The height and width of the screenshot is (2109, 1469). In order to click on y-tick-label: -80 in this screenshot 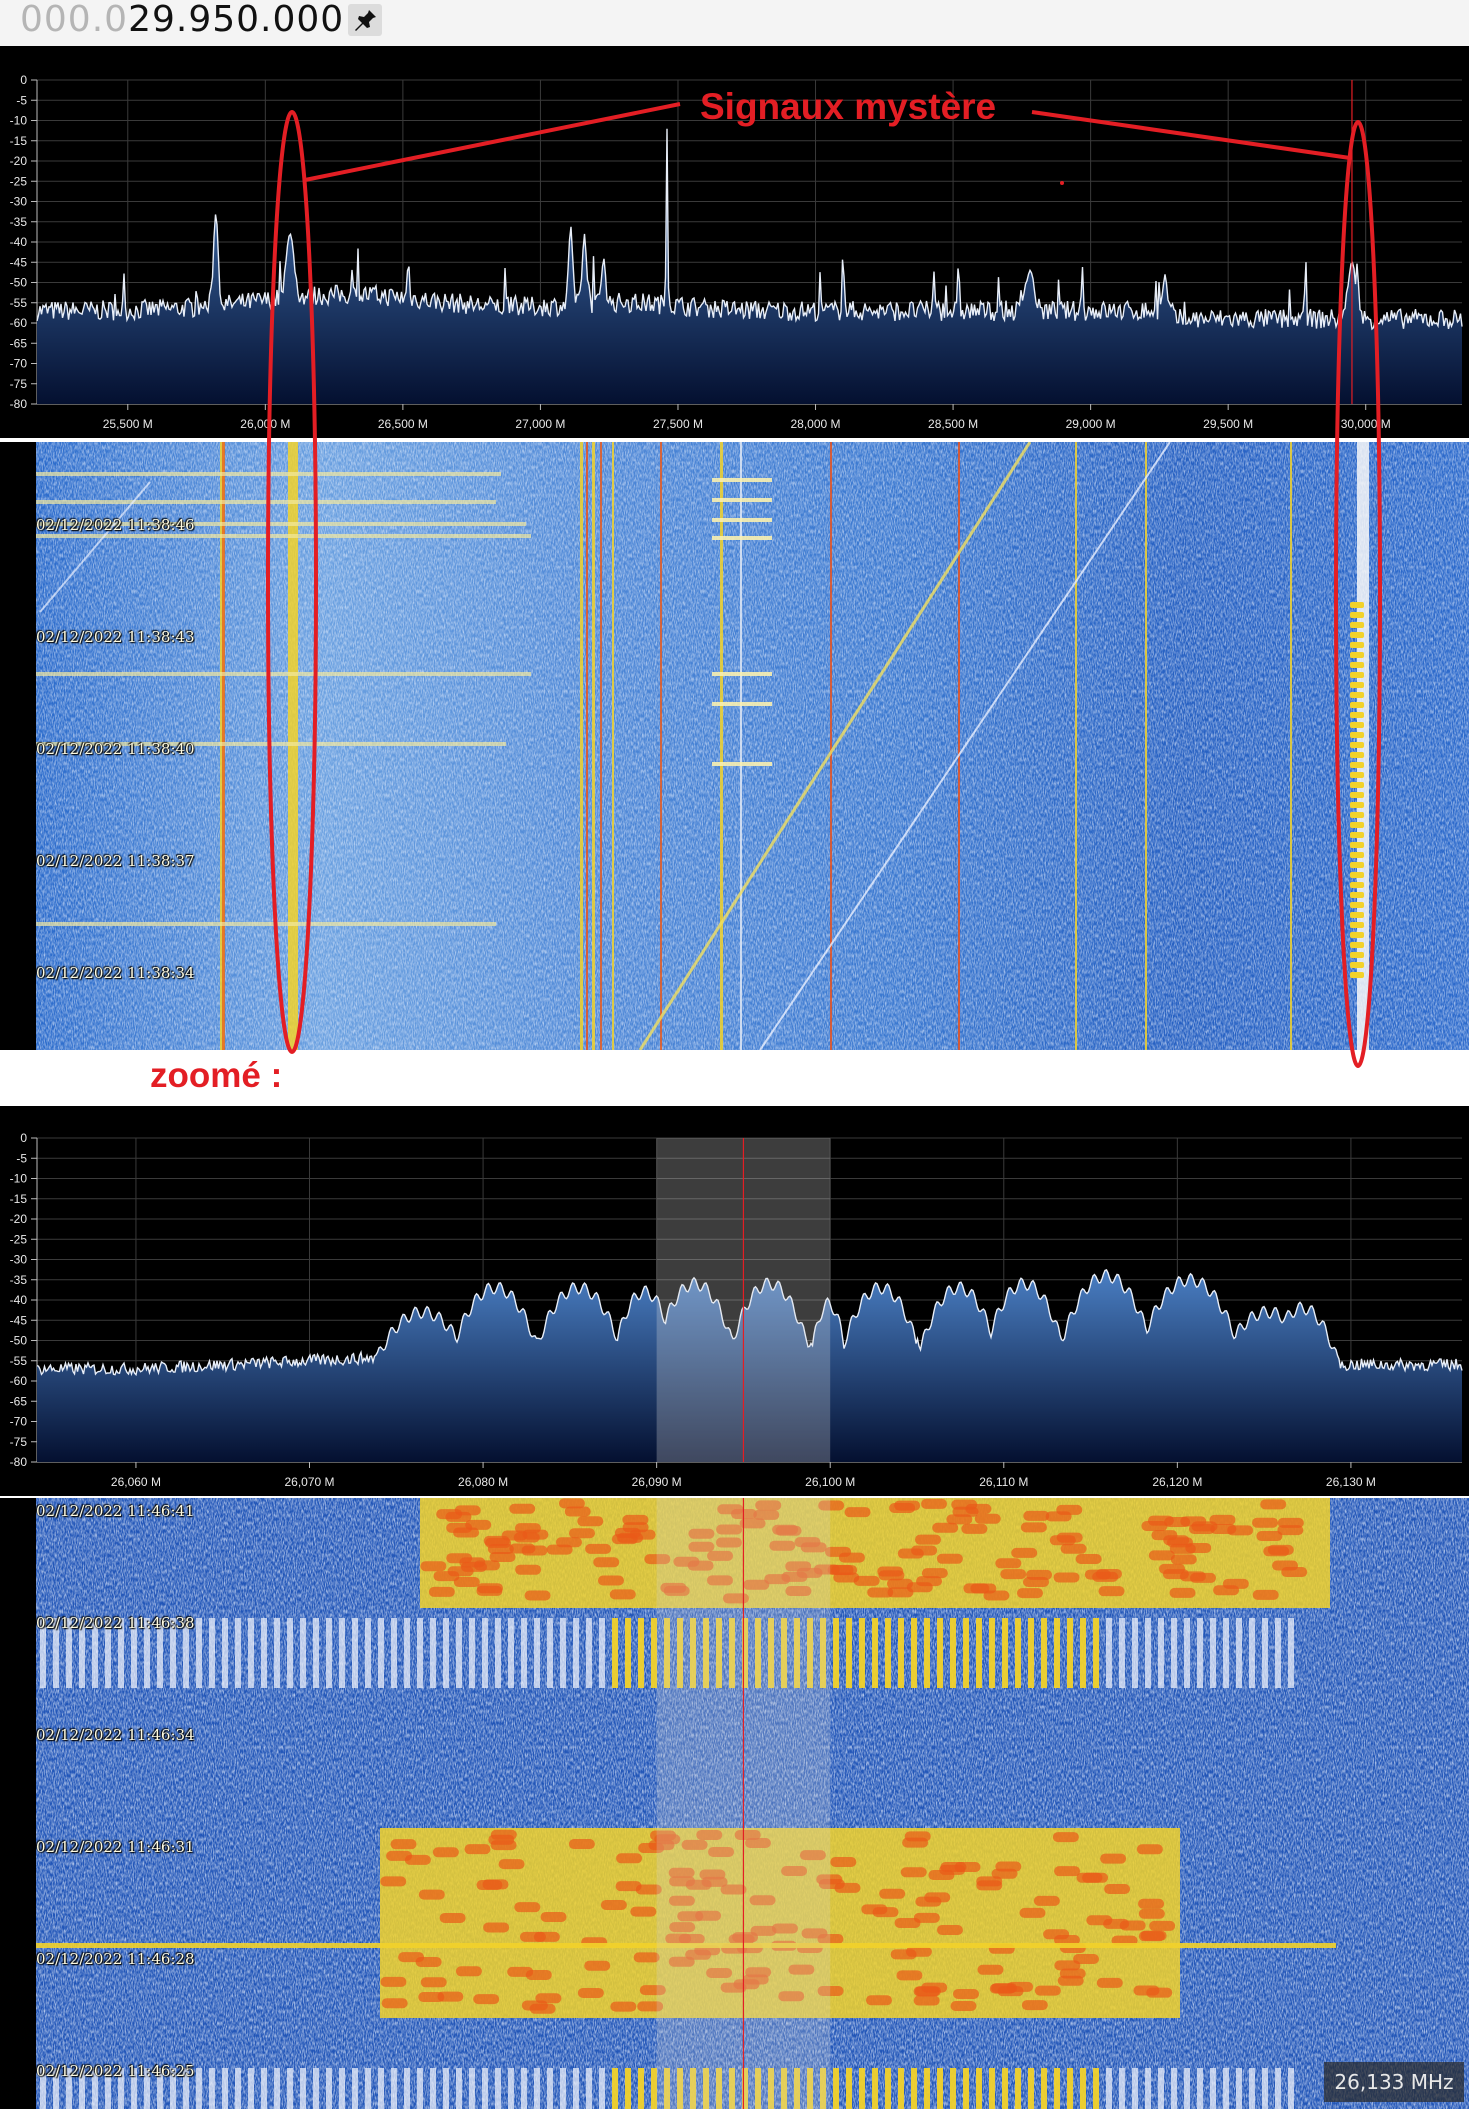, I will do `click(19, 1462)`.